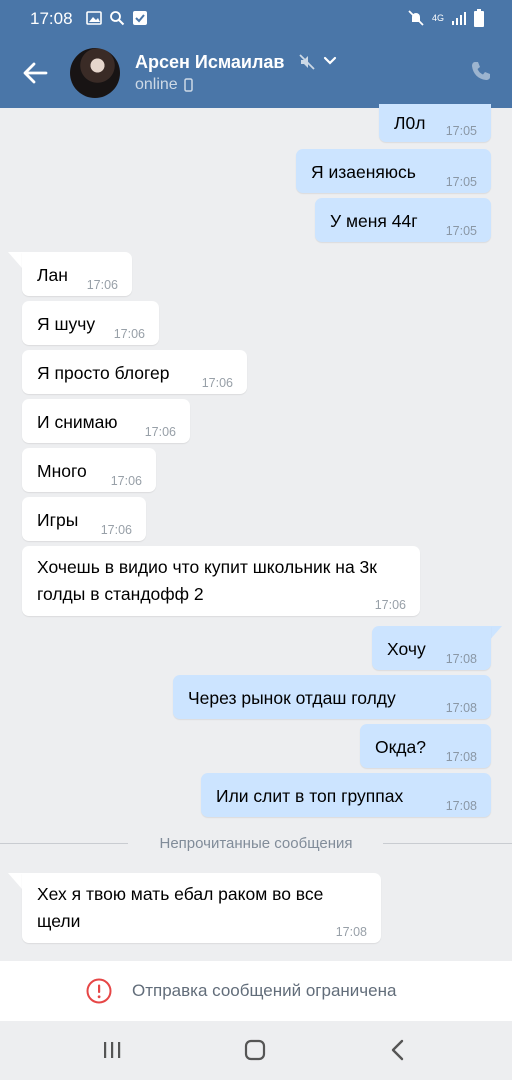 The width and height of the screenshot is (512, 1080). What do you see at coordinates (459, 18) in the screenshot?
I see `signal-icon` at bounding box center [459, 18].